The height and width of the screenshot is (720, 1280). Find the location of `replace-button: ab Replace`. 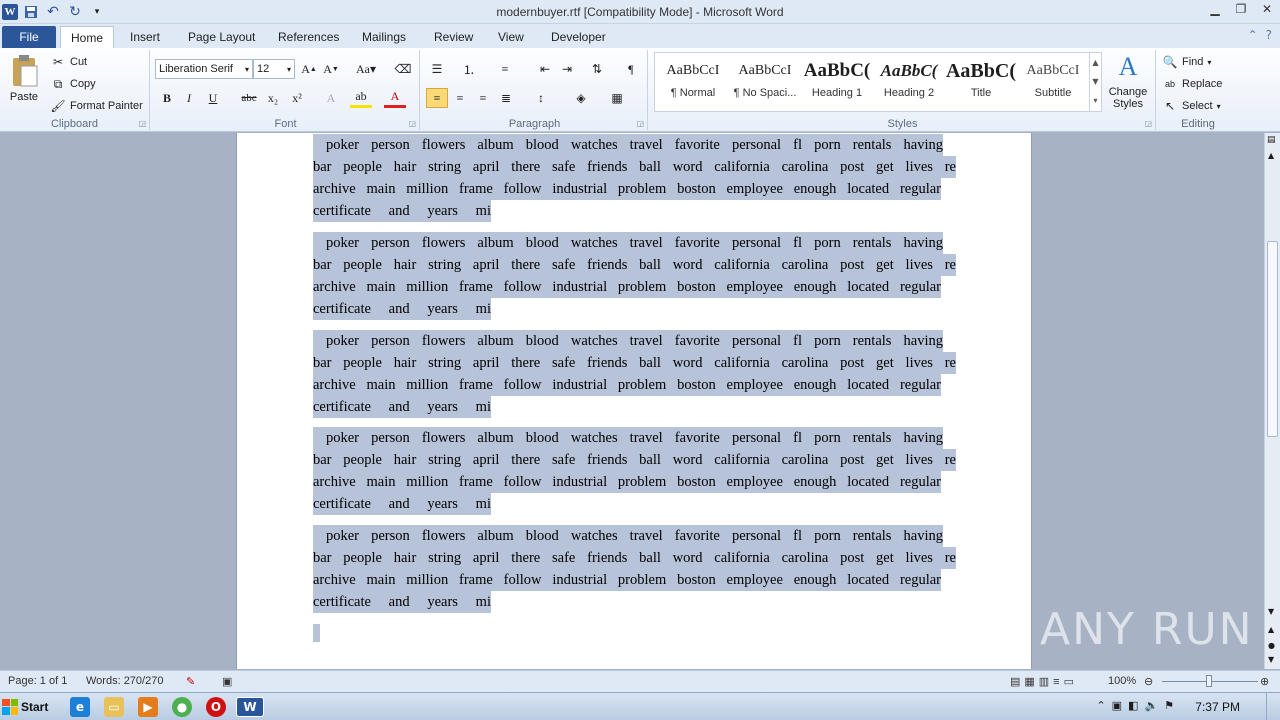

replace-button: ab Replace is located at coordinates (1192, 84).